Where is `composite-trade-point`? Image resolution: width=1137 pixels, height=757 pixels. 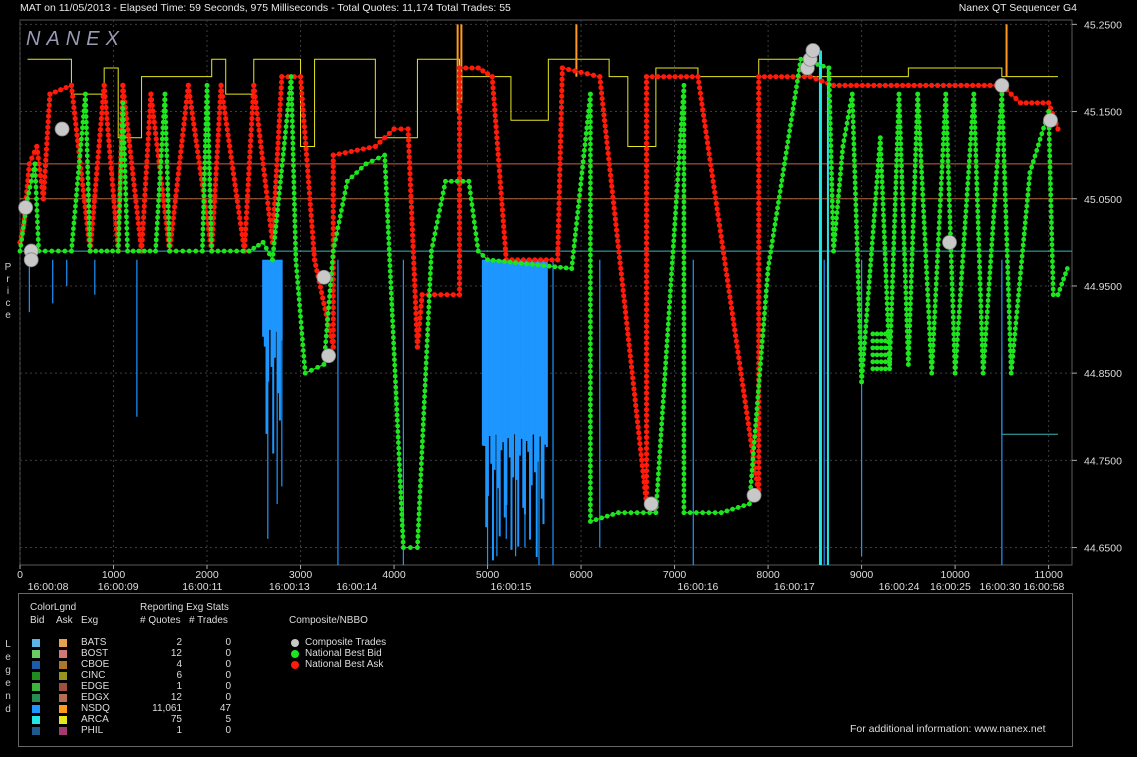 composite-trade-point is located at coordinates (1050, 120).